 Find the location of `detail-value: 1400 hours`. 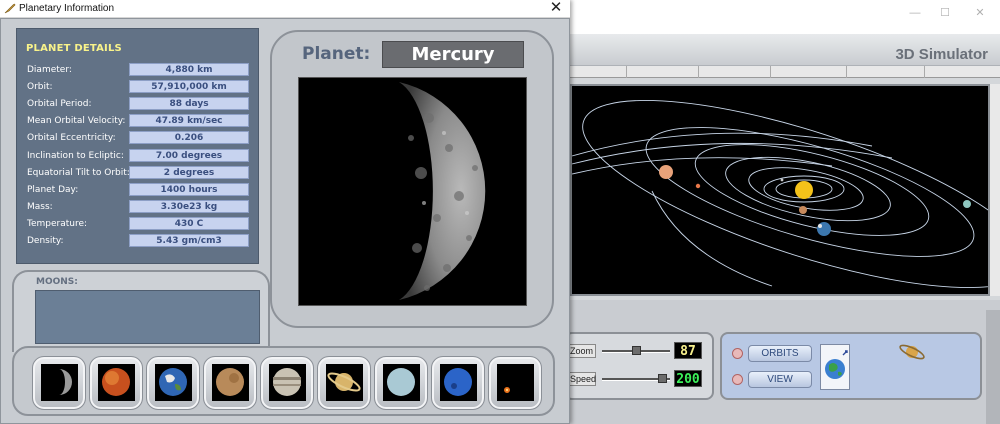

detail-value: 1400 hours is located at coordinates (189, 189).